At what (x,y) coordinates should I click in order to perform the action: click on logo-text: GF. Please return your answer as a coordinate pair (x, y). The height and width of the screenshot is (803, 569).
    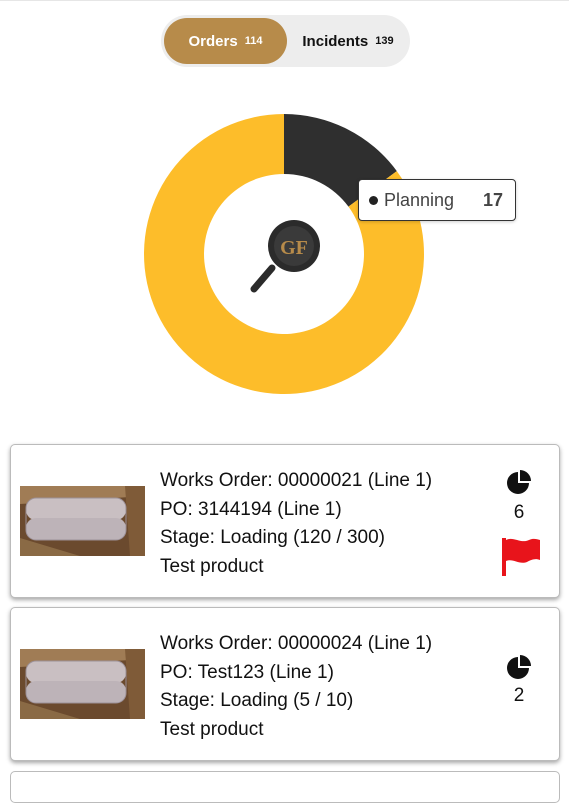
    Looking at the image, I should click on (294, 248).